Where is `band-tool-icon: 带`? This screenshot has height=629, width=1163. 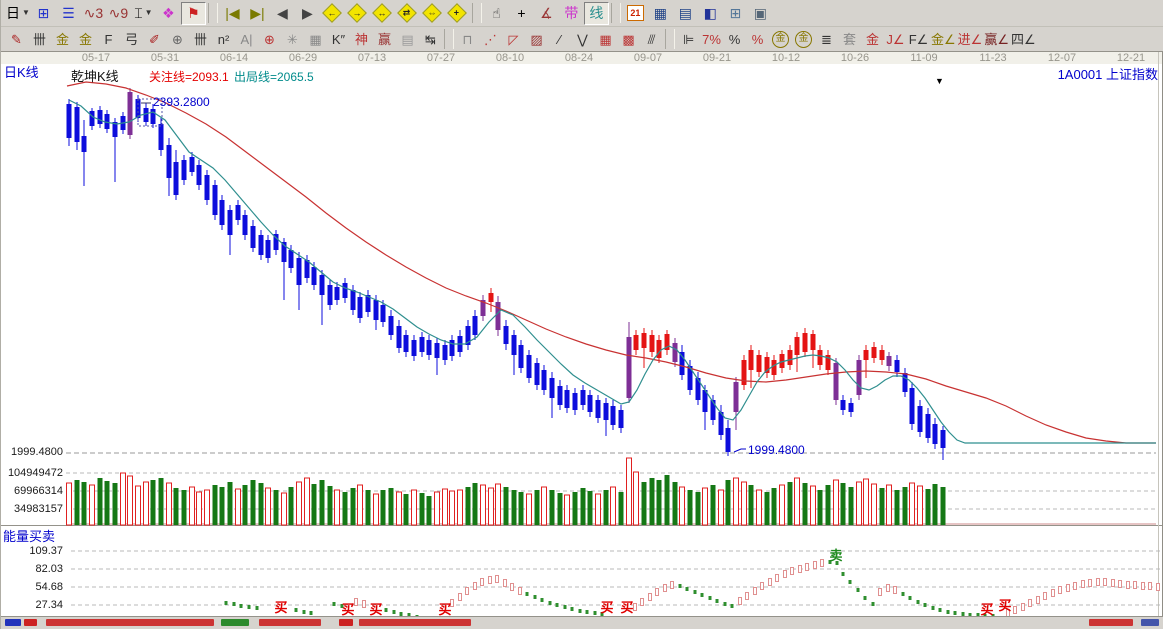 band-tool-icon: 带 is located at coordinates (571, 13).